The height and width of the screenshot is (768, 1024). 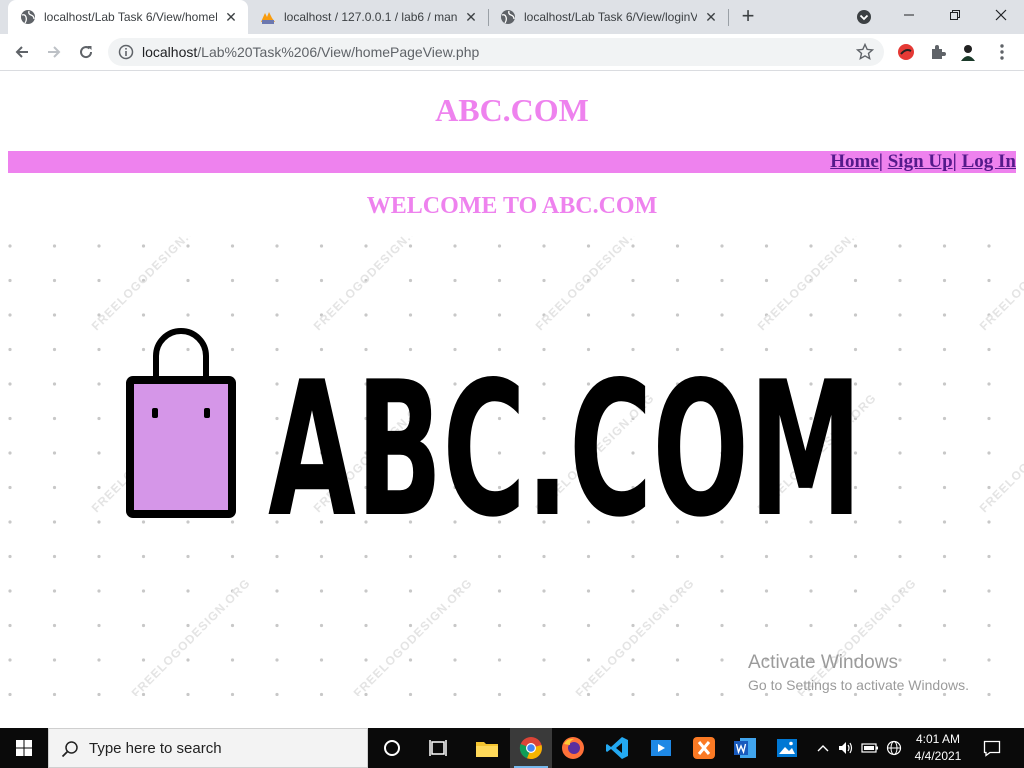 I want to click on notification-icon, so click(x=992, y=748).